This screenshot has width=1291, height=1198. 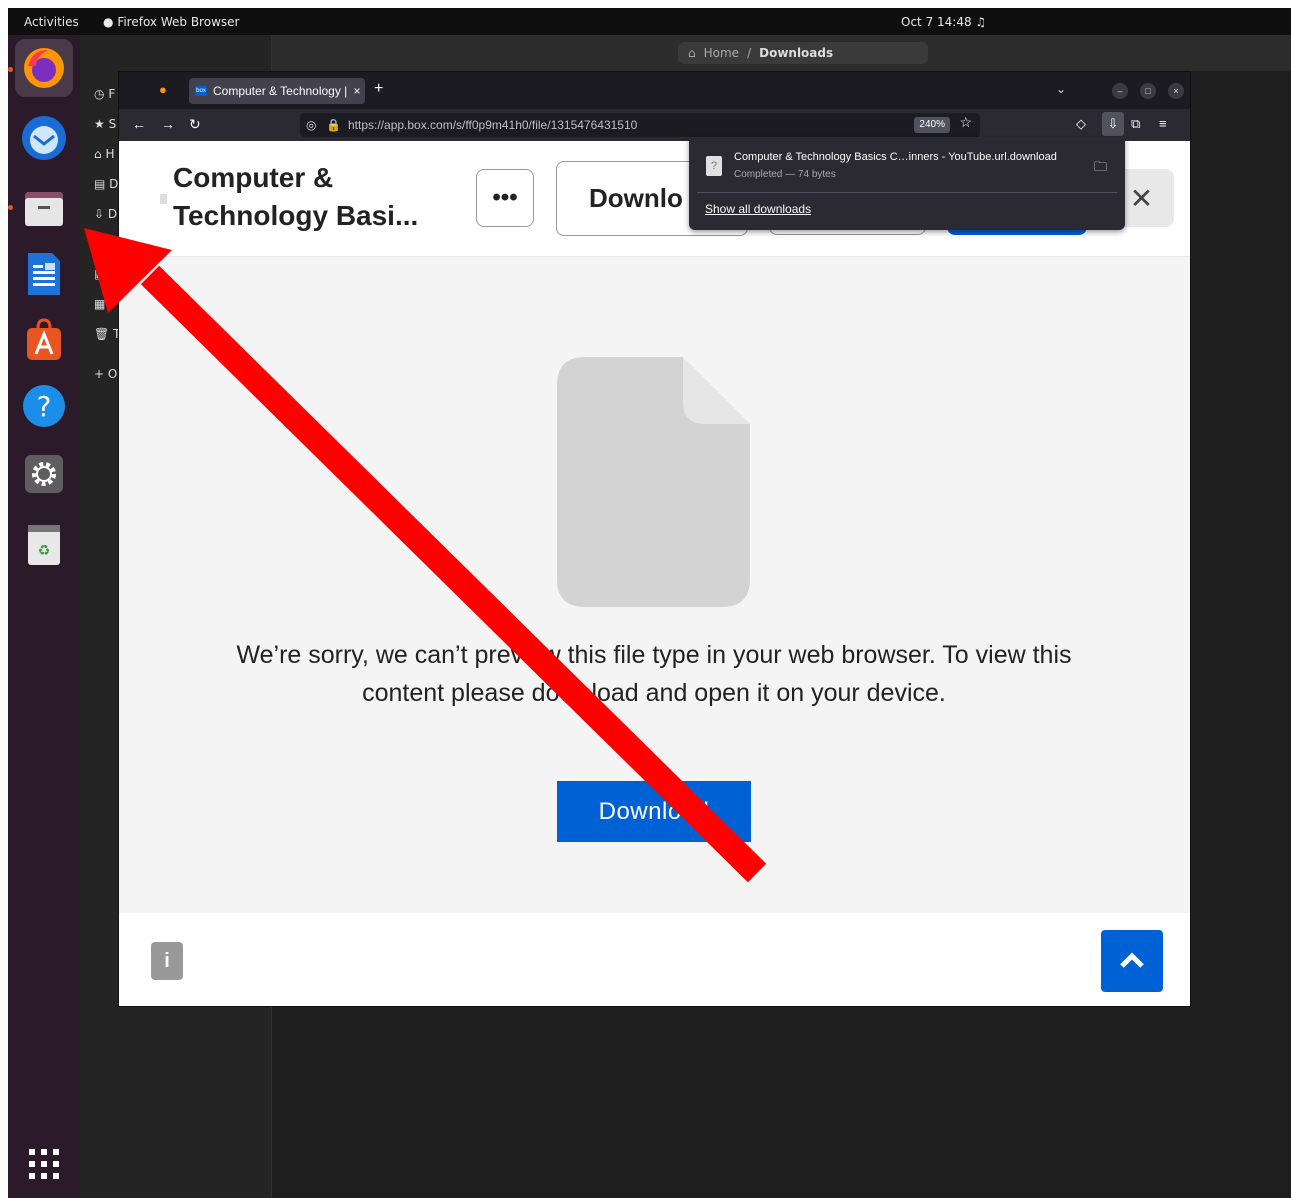 I want to click on show-all-downloads-link: Show all downloads, so click(x=758, y=209).